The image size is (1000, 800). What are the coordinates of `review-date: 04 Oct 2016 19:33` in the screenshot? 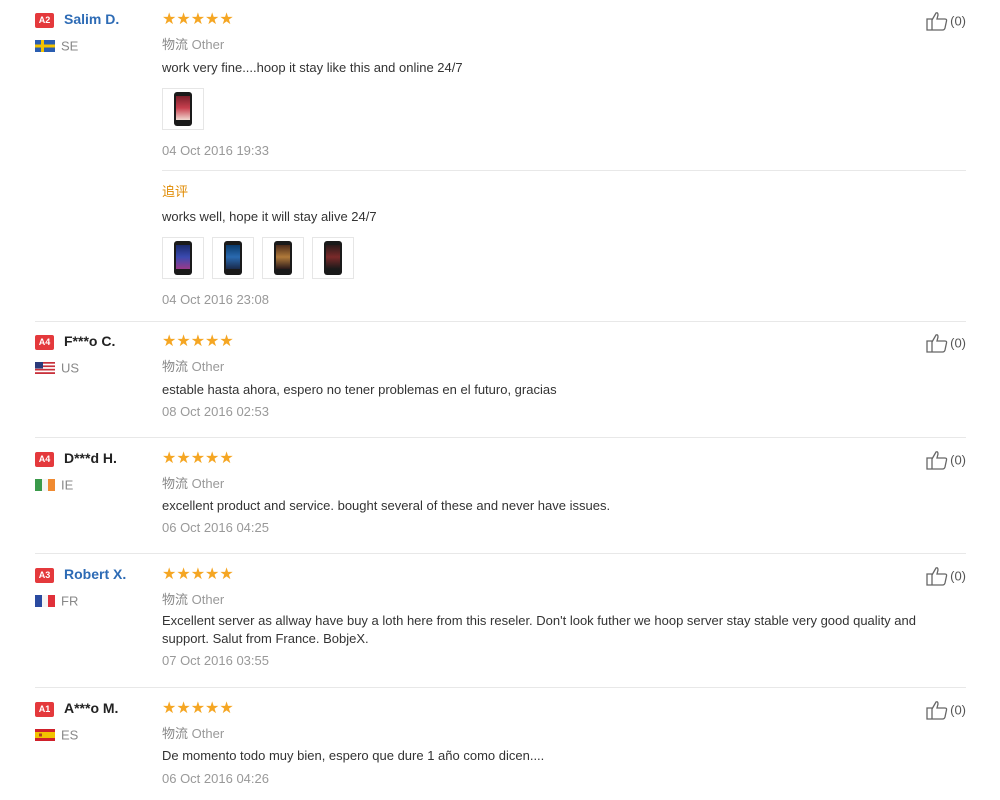 It's located at (215, 150).